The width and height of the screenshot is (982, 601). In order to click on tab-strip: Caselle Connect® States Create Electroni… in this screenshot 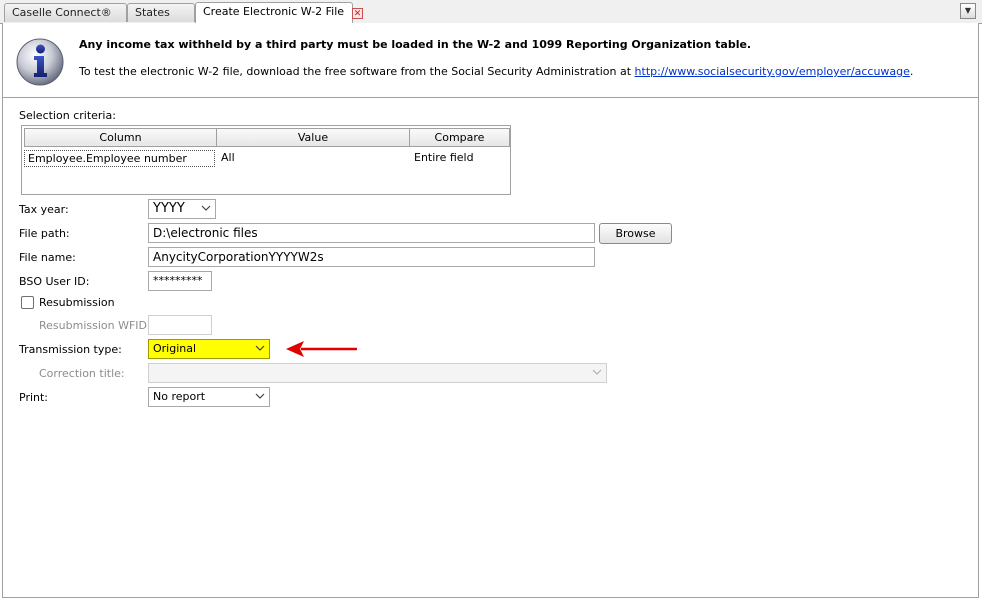, I will do `click(491, 12)`.